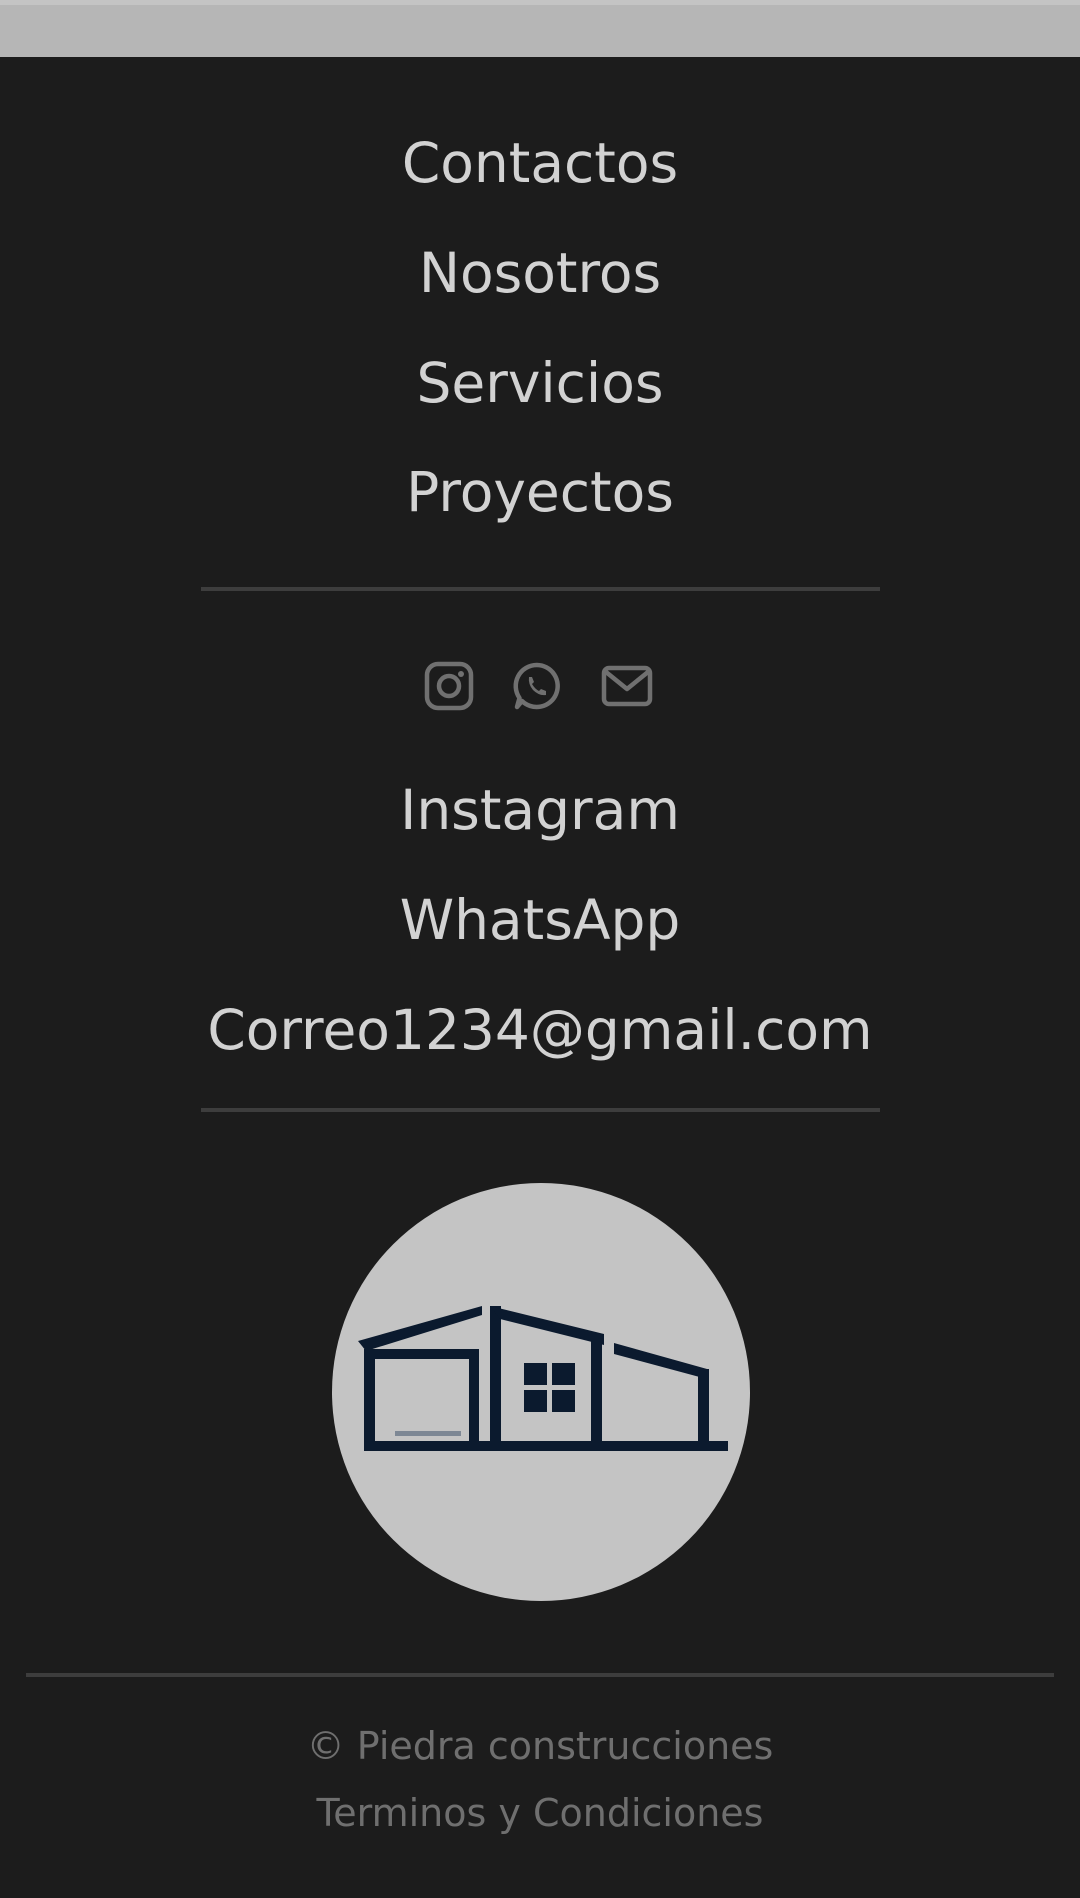  Describe the element at coordinates (449, 686) in the screenshot. I see `instagram-icon` at that location.